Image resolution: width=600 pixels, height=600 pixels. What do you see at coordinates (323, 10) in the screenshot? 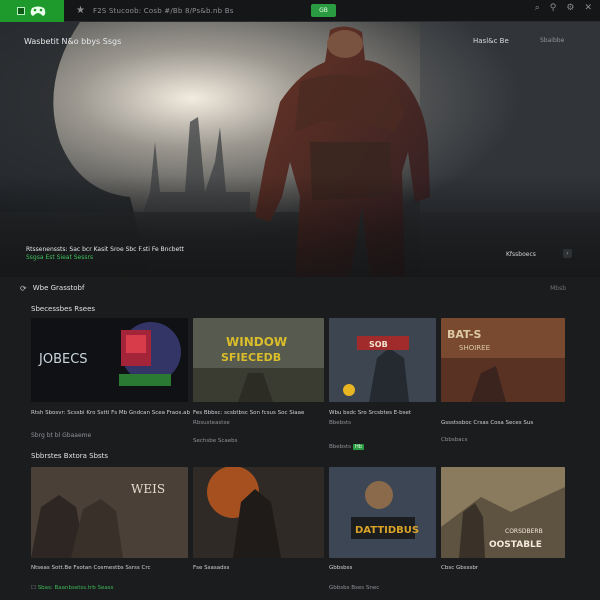
I see `center-badge: GB` at bounding box center [323, 10].